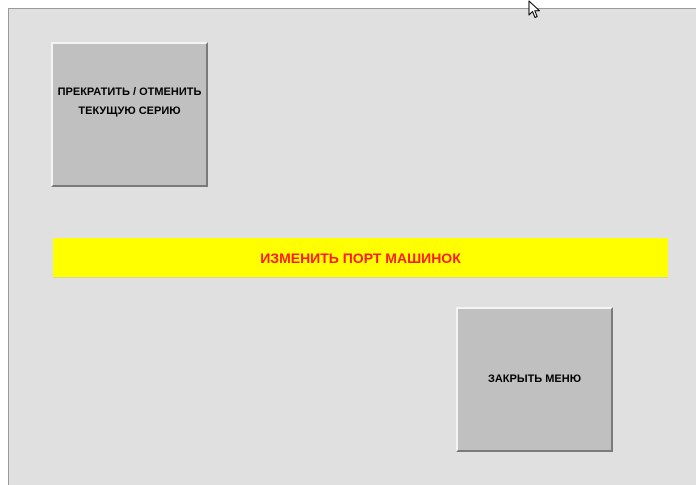  I want to click on cancel-series-button: ПРЕКРАТИТЬ / ОТМЕНИТЬ ТЕКУЩУЮ СЕРИЮ, so click(129, 114).